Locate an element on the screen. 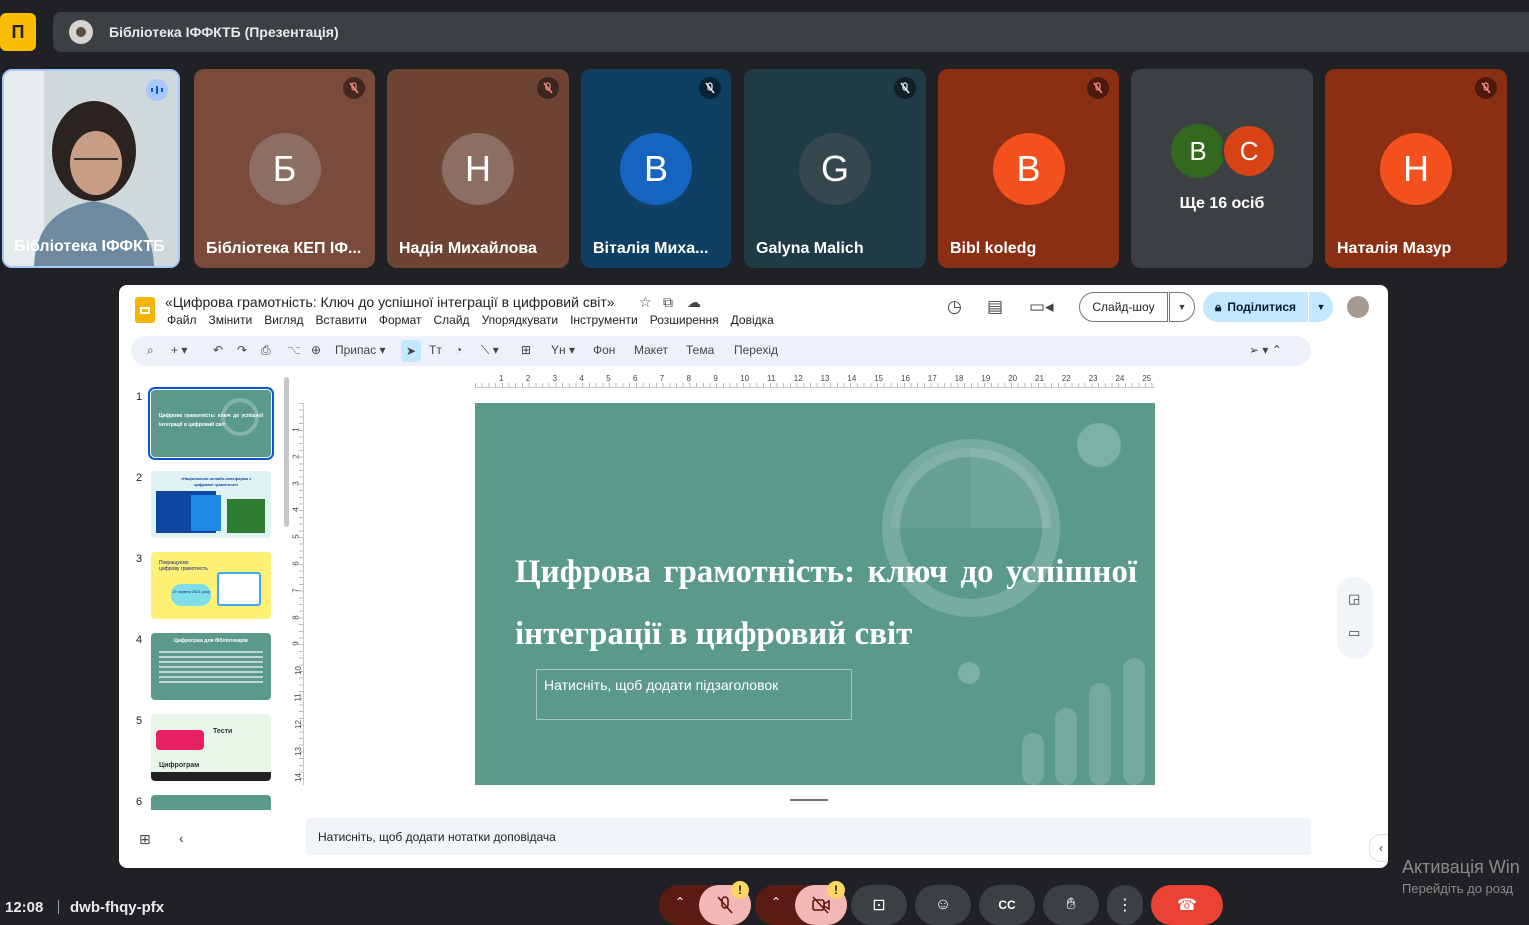 The image size is (1529, 925). mic-off-icon is located at coordinates (1098, 88).